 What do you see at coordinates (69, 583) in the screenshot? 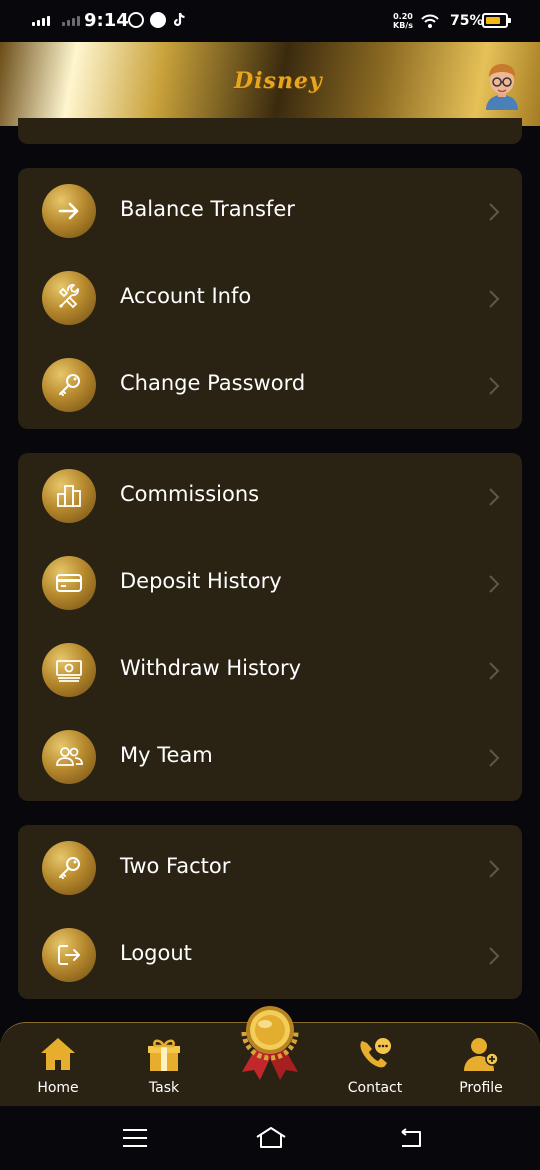
I see `card-icon` at bounding box center [69, 583].